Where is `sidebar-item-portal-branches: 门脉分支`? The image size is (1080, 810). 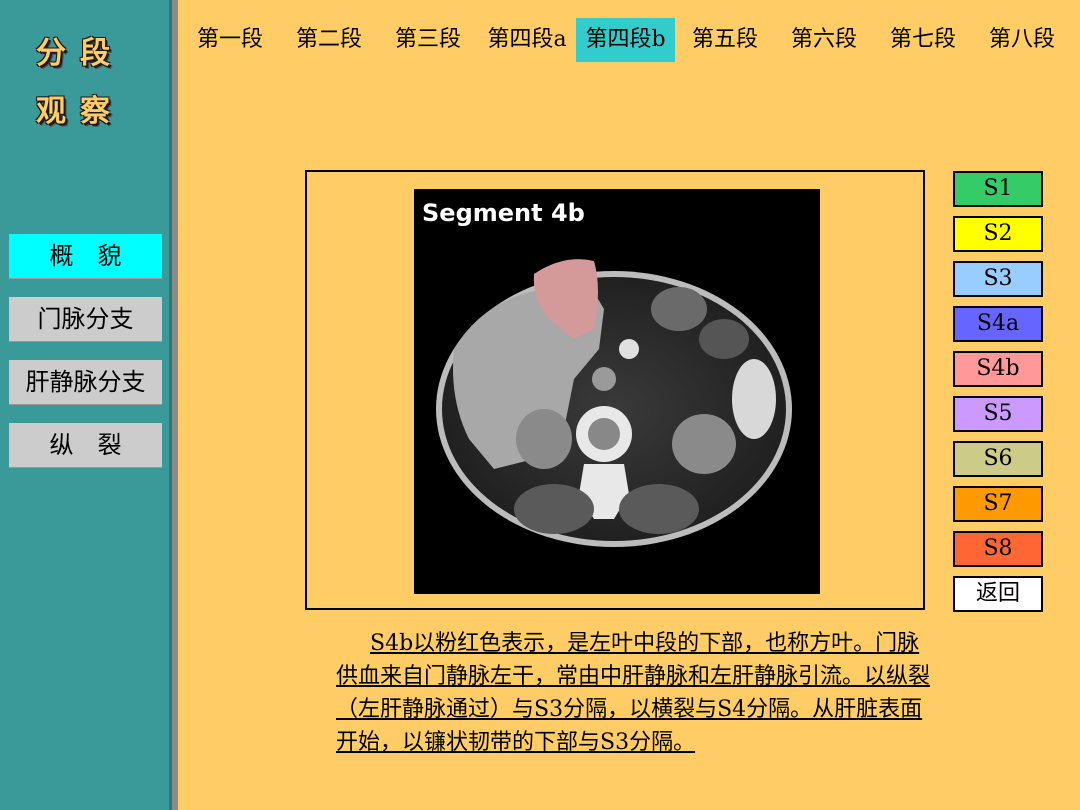 sidebar-item-portal-branches: 门脉分支 is located at coordinates (85, 319).